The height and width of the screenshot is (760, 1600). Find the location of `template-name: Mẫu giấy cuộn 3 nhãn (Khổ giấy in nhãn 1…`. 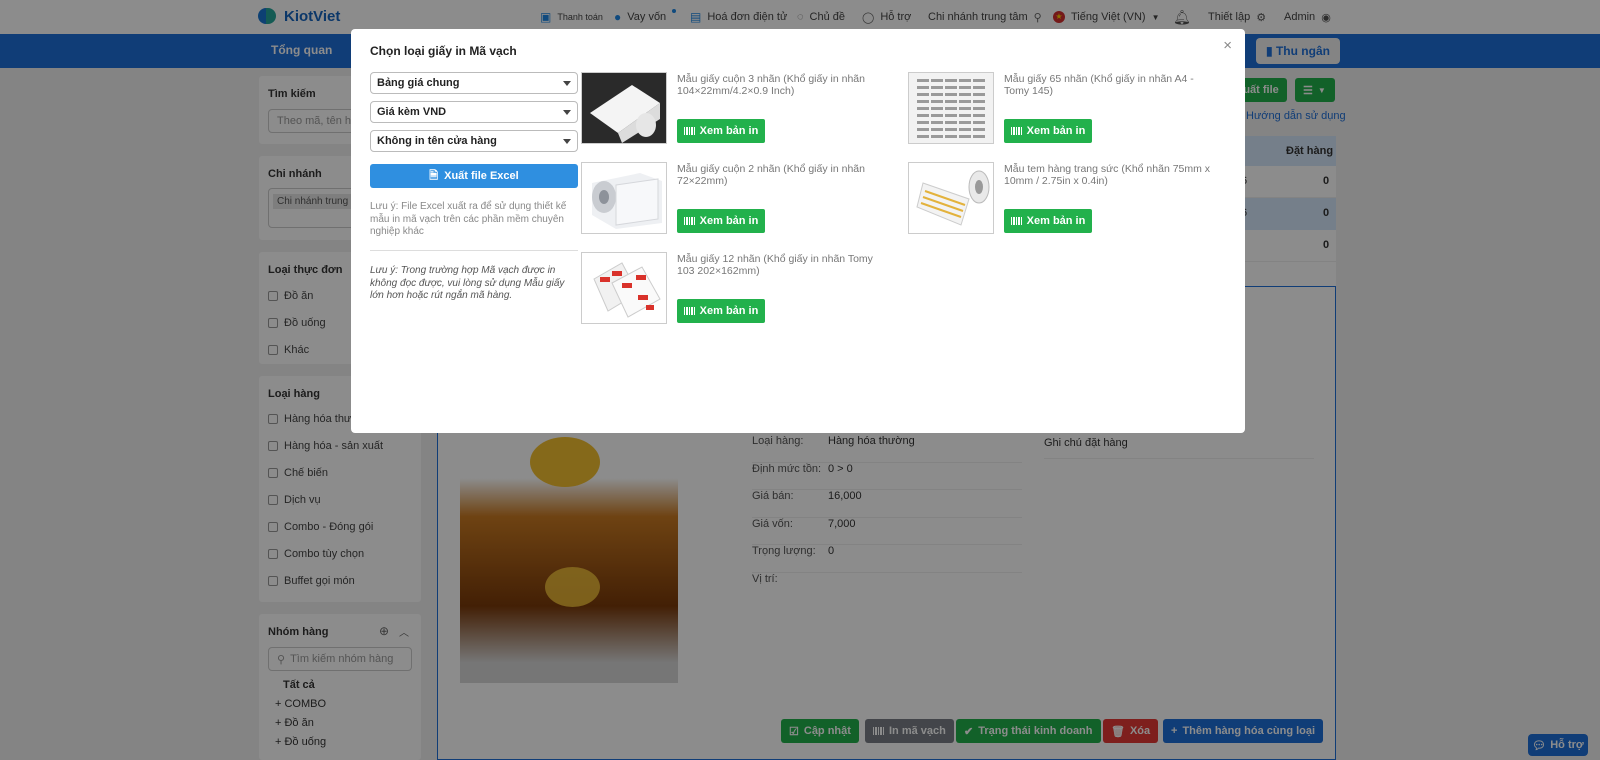

template-name: Mẫu giấy cuộn 3 nhãn (Khổ giấy in nhãn 1… is located at coordinates (771, 85).